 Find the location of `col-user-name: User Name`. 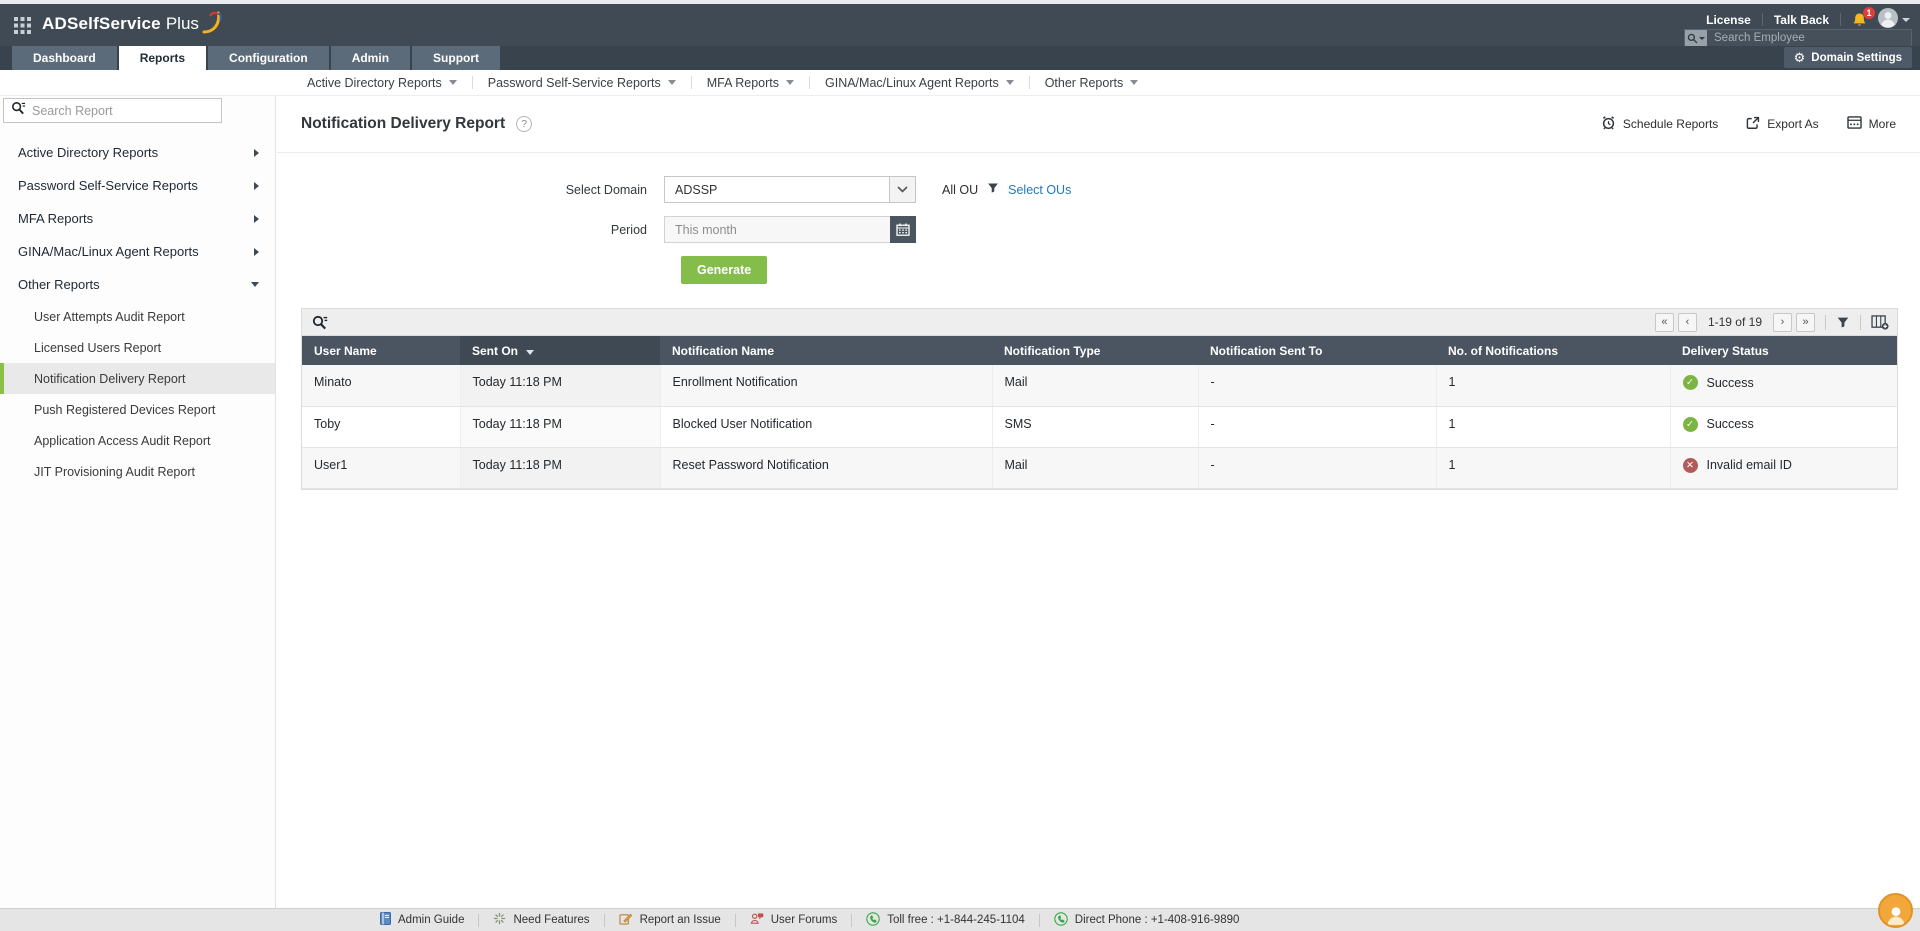

col-user-name: User Name is located at coordinates (381, 350).